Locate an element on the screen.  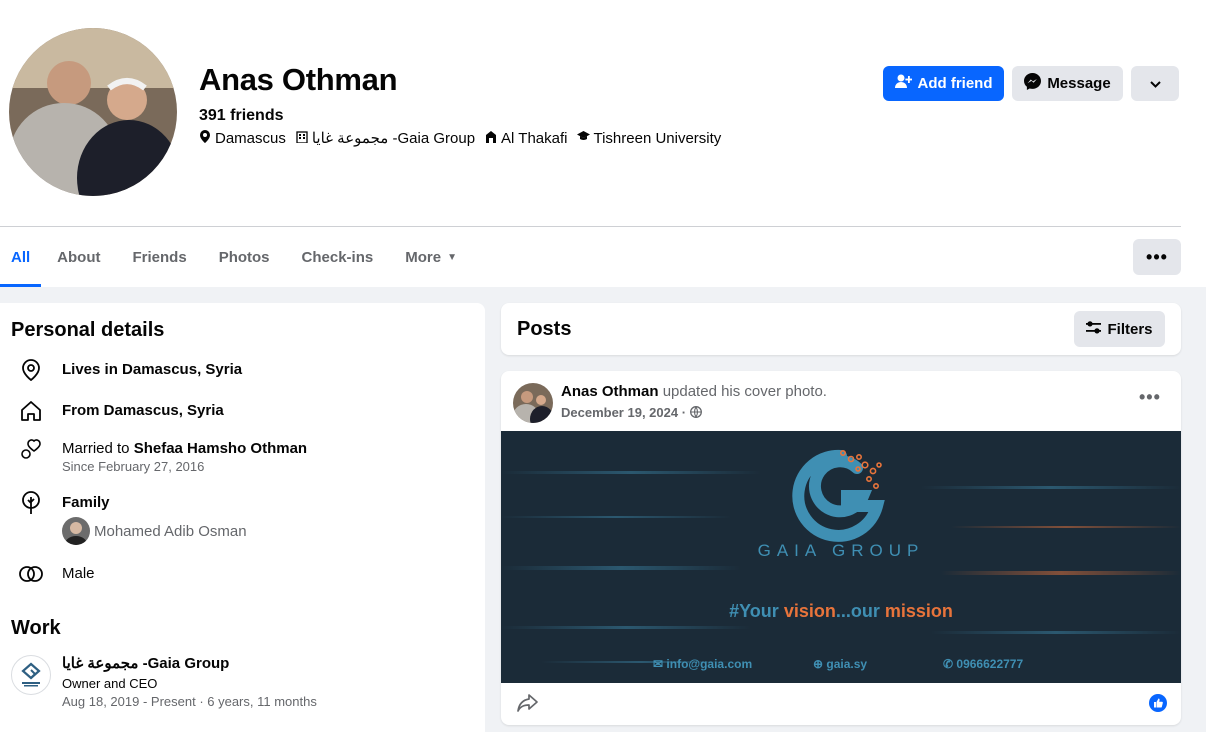
messenger-icon is located at coordinates (1033, 83).